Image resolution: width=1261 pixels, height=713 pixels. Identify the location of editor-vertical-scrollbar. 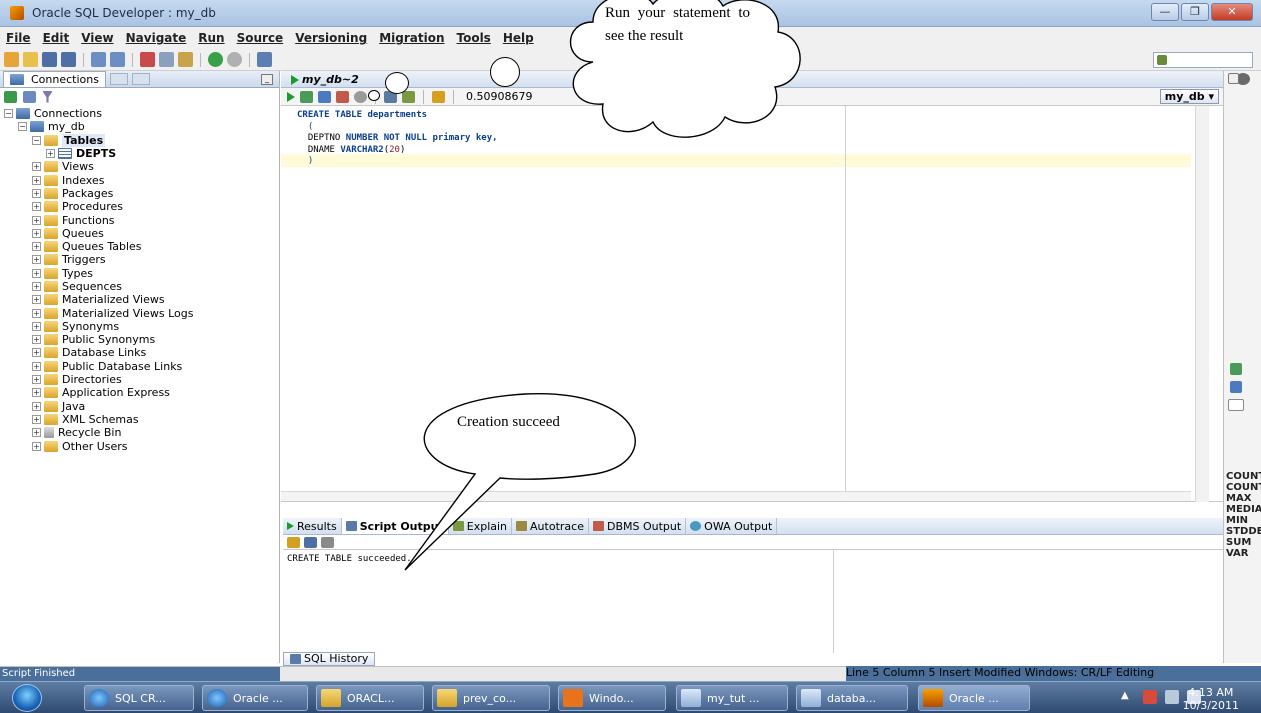
(1202, 304).